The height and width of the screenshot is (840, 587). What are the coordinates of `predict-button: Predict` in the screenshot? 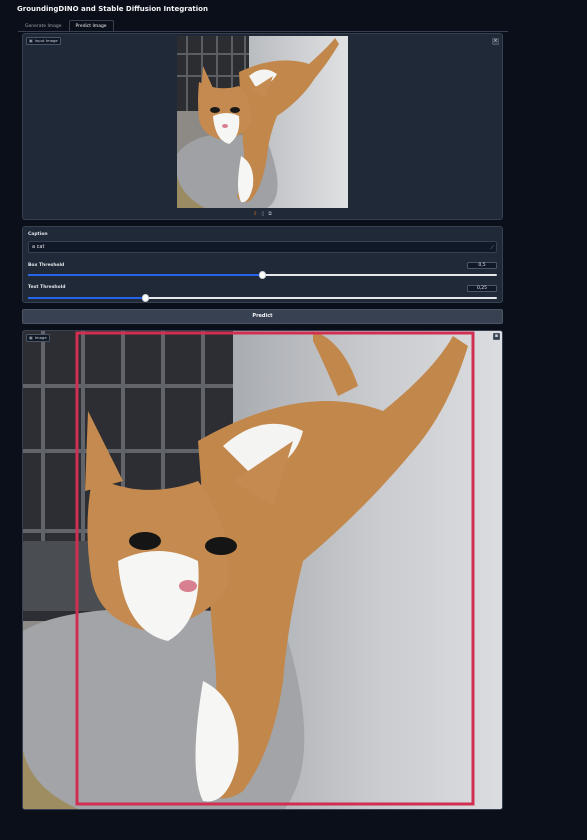 It's located at (262, 316).